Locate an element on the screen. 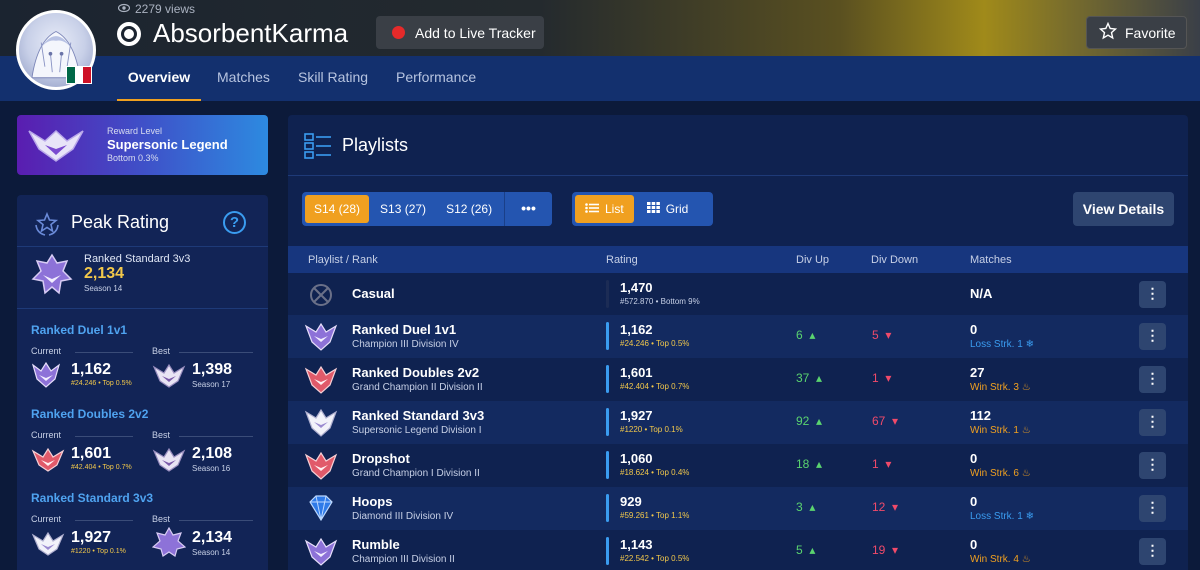  current-rating: 1,927 is located at coordinates (91, 537).